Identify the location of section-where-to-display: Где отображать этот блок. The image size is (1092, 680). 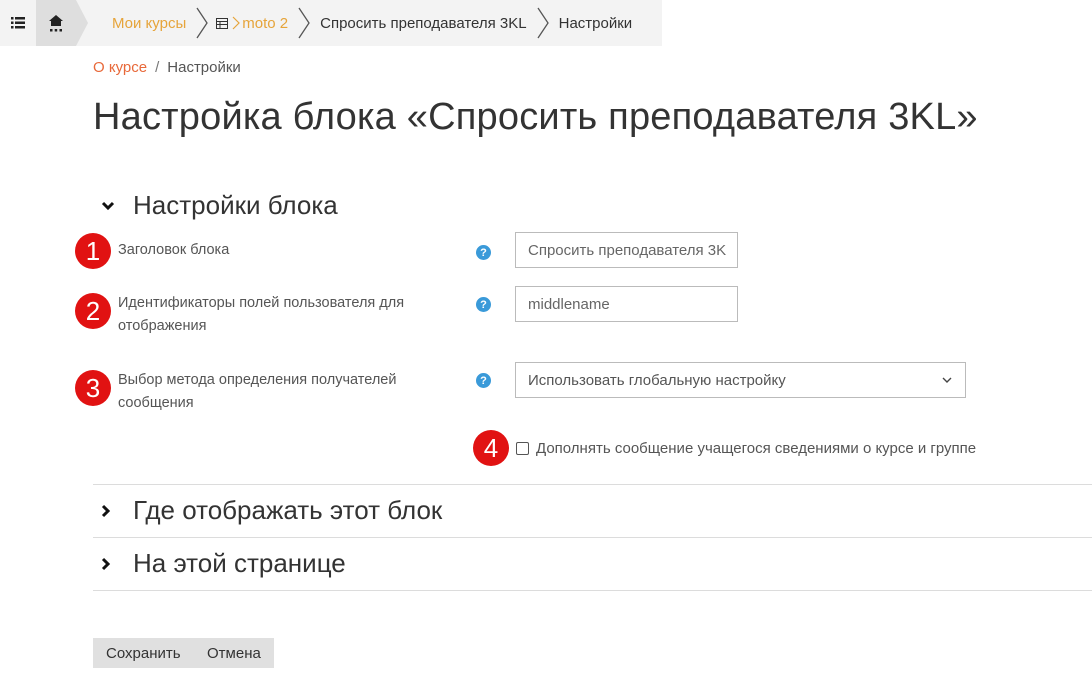
(271, 510).